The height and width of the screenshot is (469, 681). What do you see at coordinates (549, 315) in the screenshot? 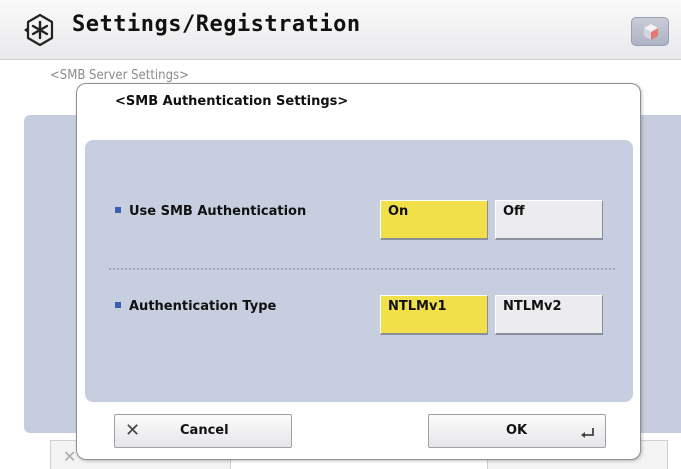
I see `ntlmv2-button: NTLMv2` at bounding box center [549, 315].